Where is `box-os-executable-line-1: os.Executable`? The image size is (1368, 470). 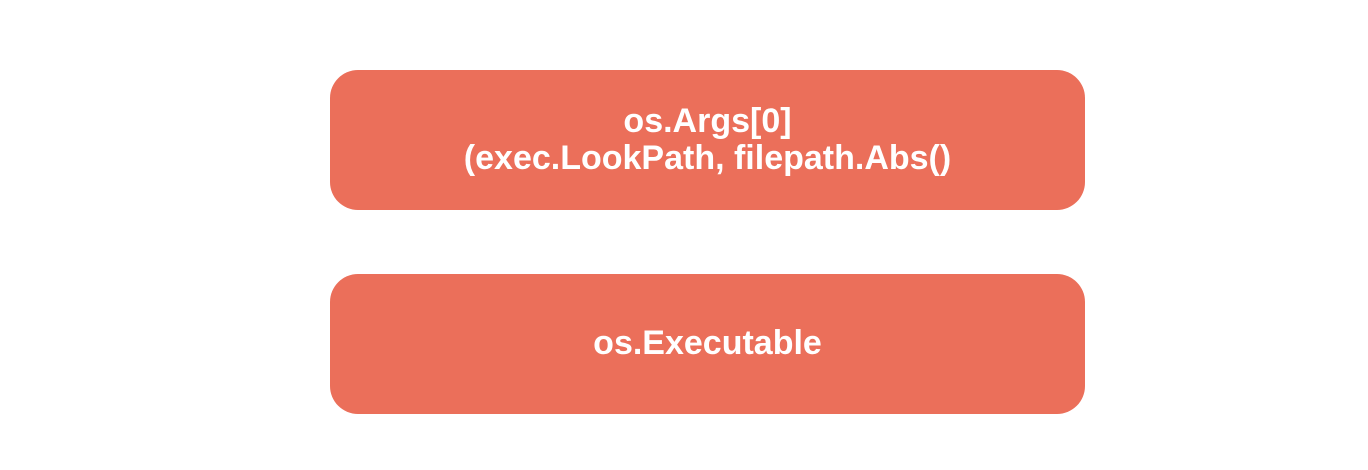 box-os-executable-line-1: os.Executable is located at coordinates (707, 343).